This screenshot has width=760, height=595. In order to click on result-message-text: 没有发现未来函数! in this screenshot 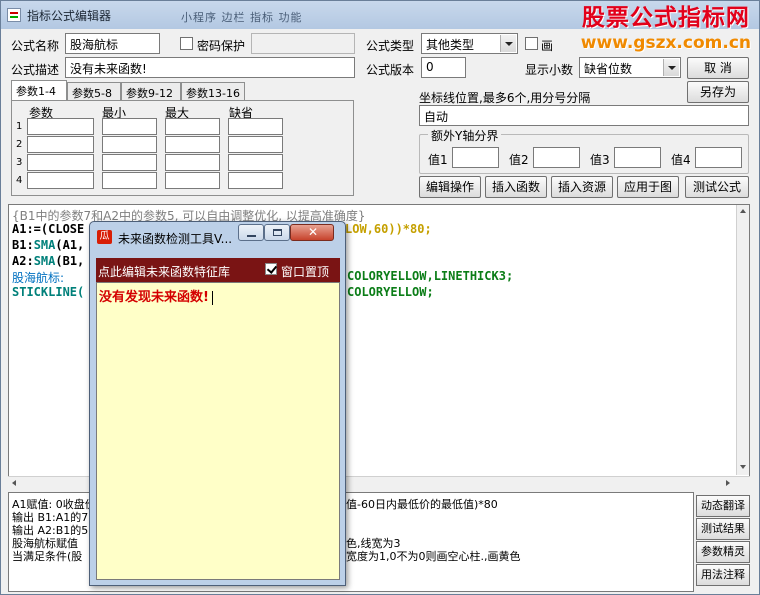, I will do `click(154, 297)`.